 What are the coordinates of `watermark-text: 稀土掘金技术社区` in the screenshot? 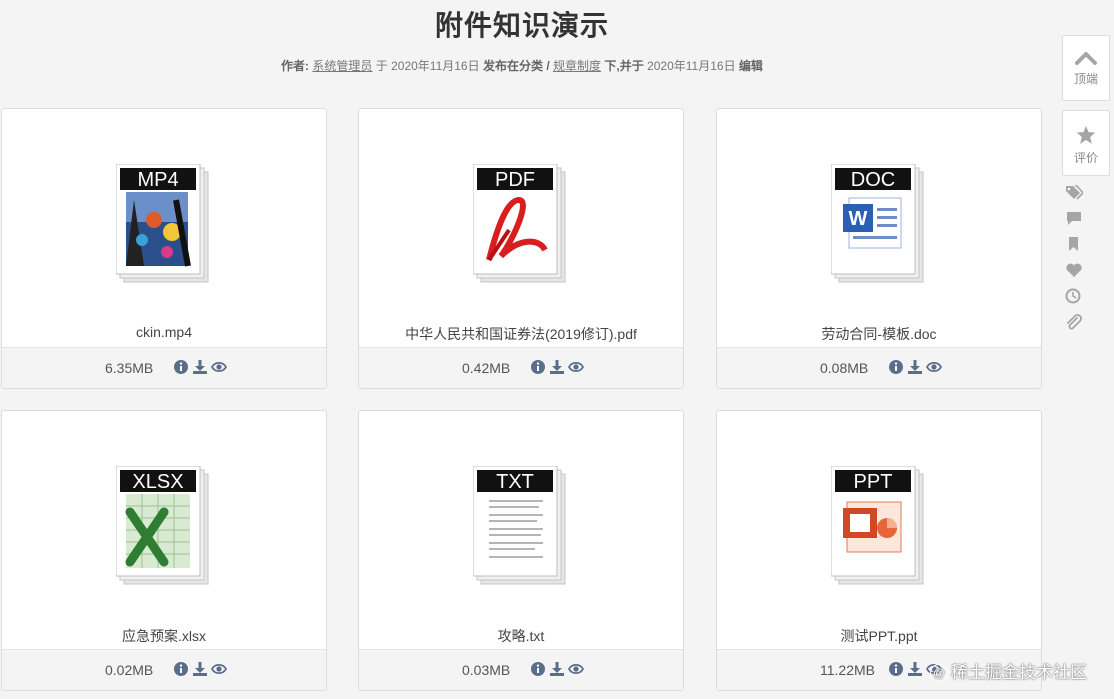 It's located at (1019, 672).